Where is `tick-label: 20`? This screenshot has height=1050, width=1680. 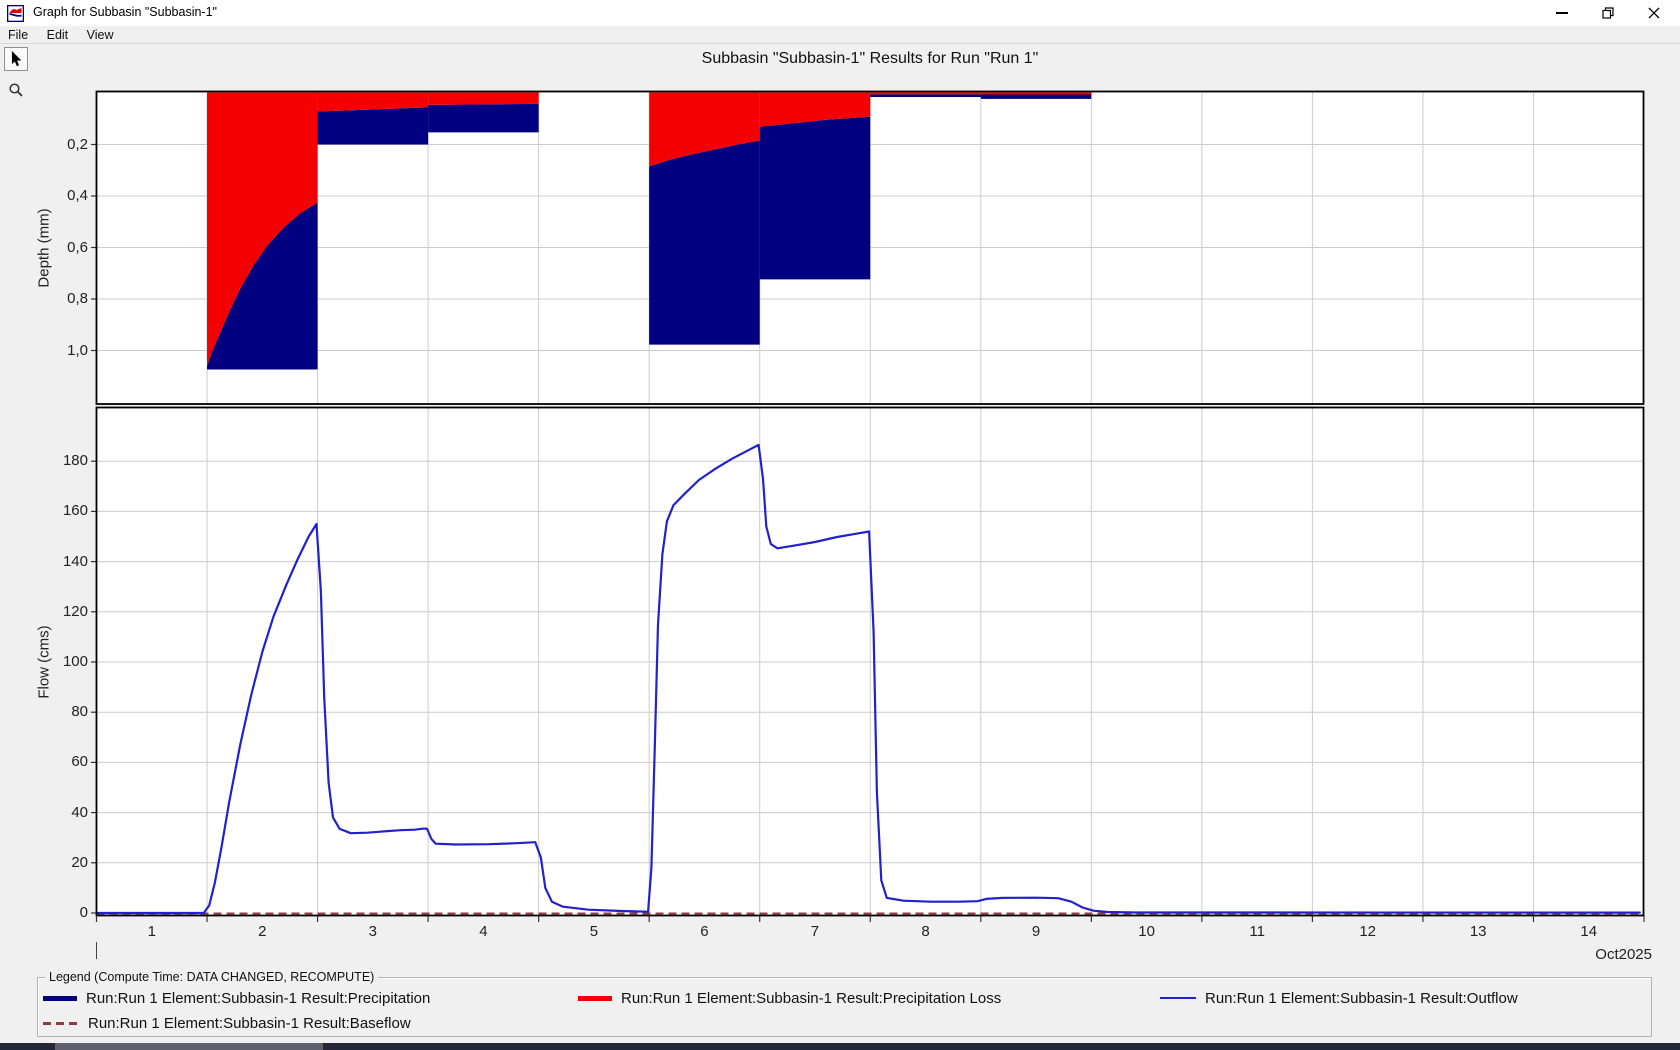 tick-label: 20 is located at coordinates (79, 862).